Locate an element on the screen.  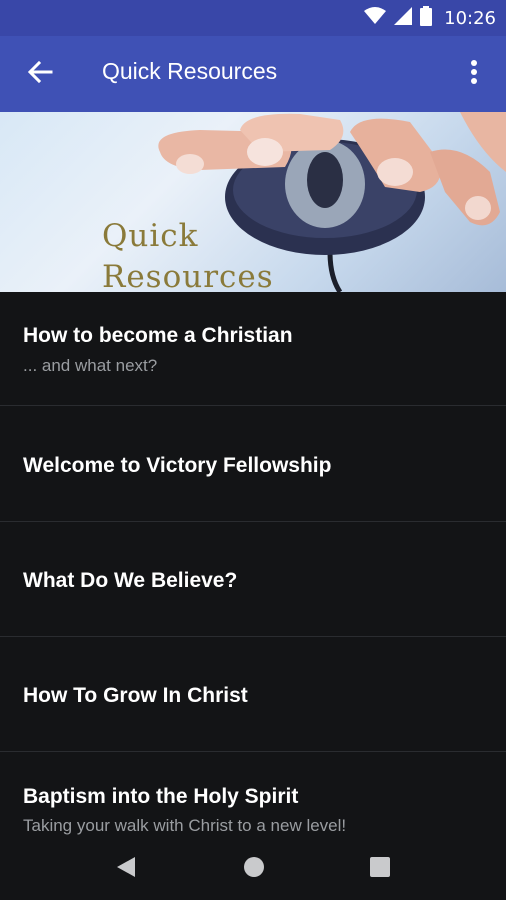
nav-back-button is located at coordinates (126, 869).